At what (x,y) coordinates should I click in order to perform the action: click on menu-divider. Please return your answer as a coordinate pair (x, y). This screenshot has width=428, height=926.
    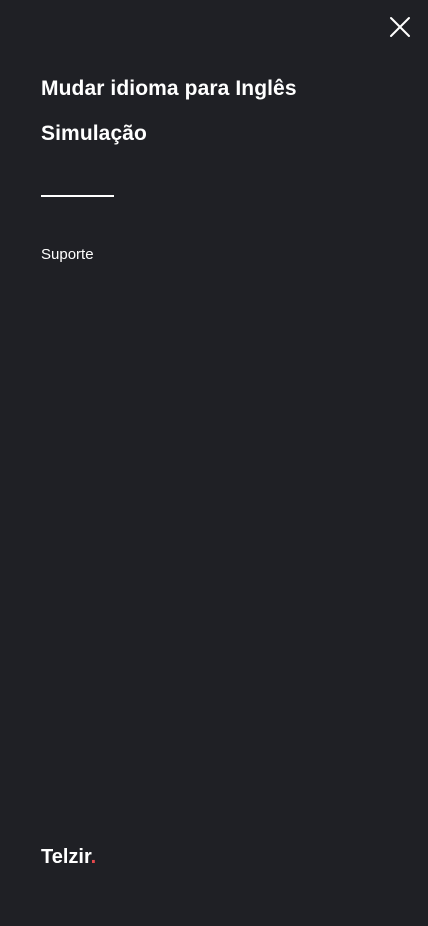
    Looking at the image, I should click on (77, 196).